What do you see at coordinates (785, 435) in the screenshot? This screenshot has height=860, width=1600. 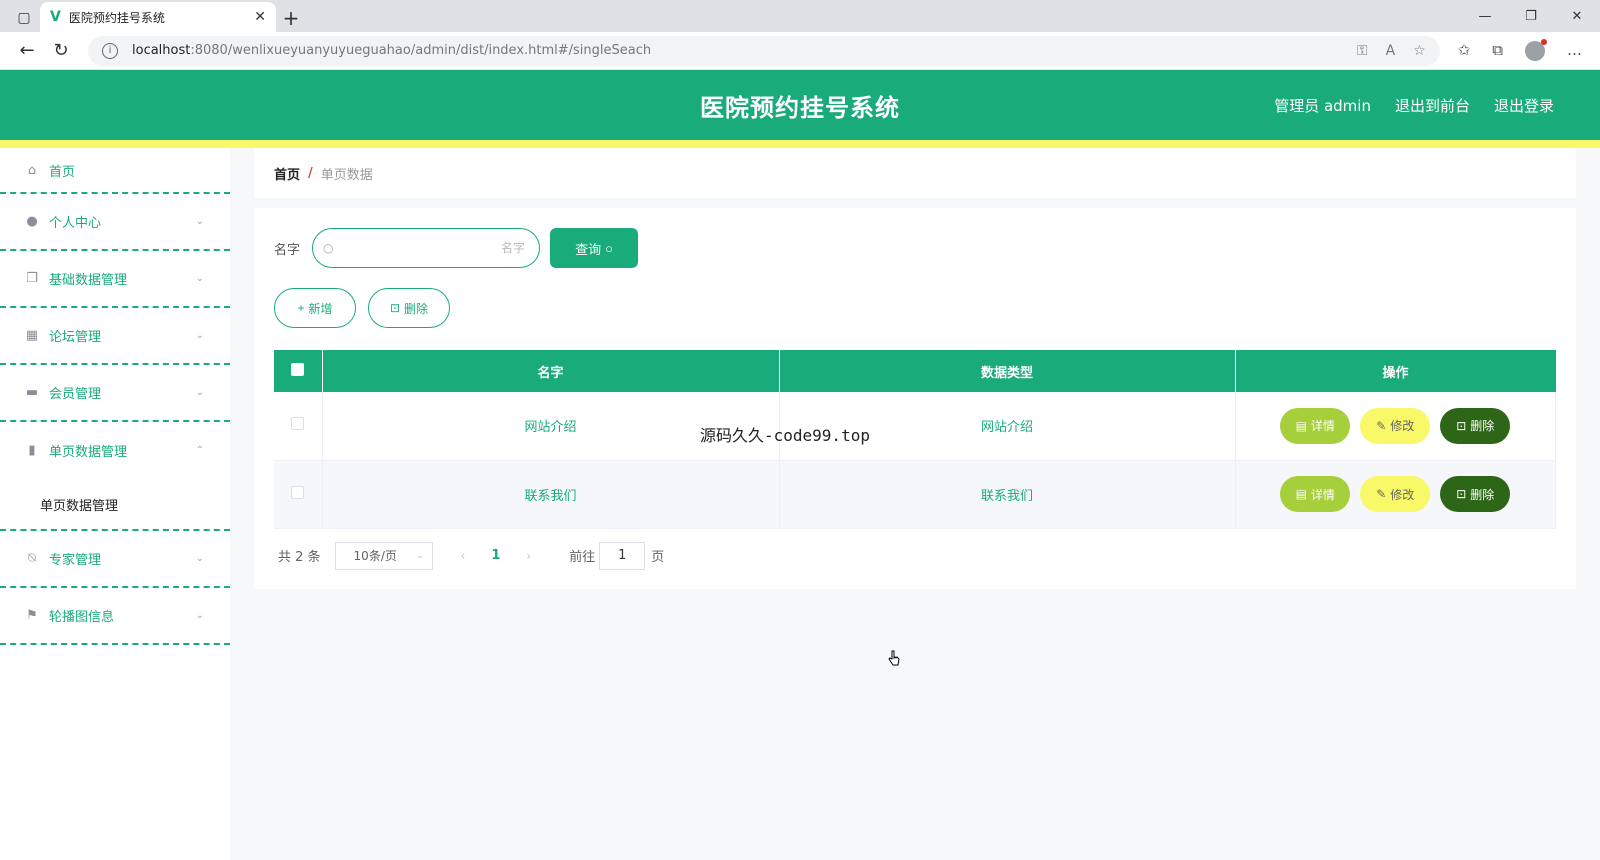 I see `overlay-notice: 源码久久-code99.top` at bounding box center [785, 435].